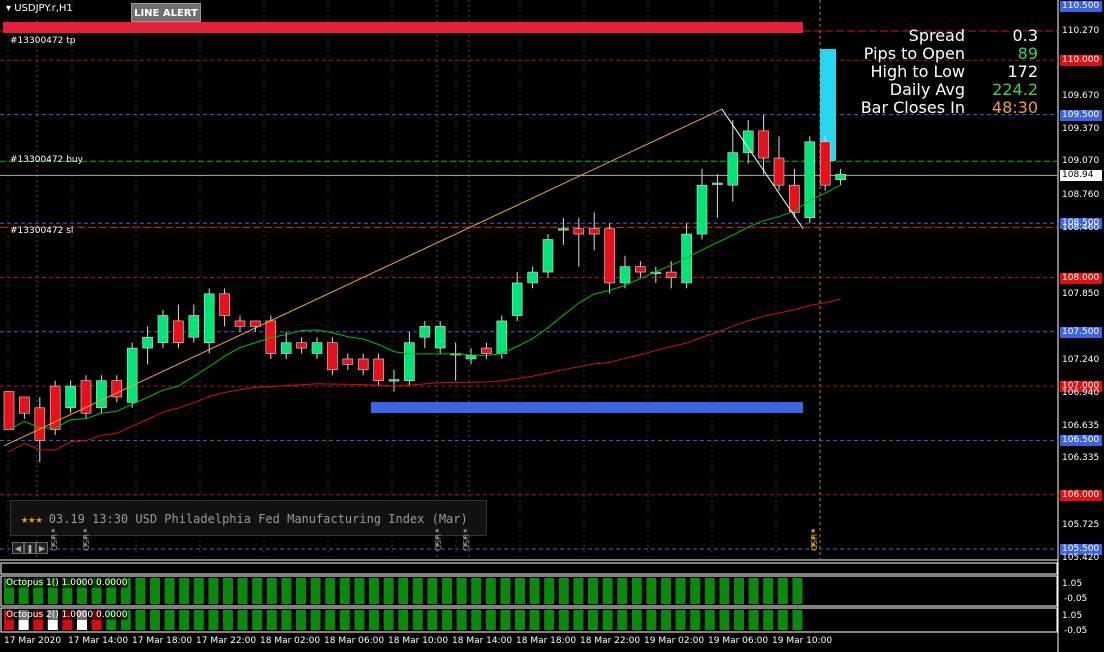 This screenshot has width=1104, height=652. I want to click on info-label: Bar Closes In, so click(912, 107).